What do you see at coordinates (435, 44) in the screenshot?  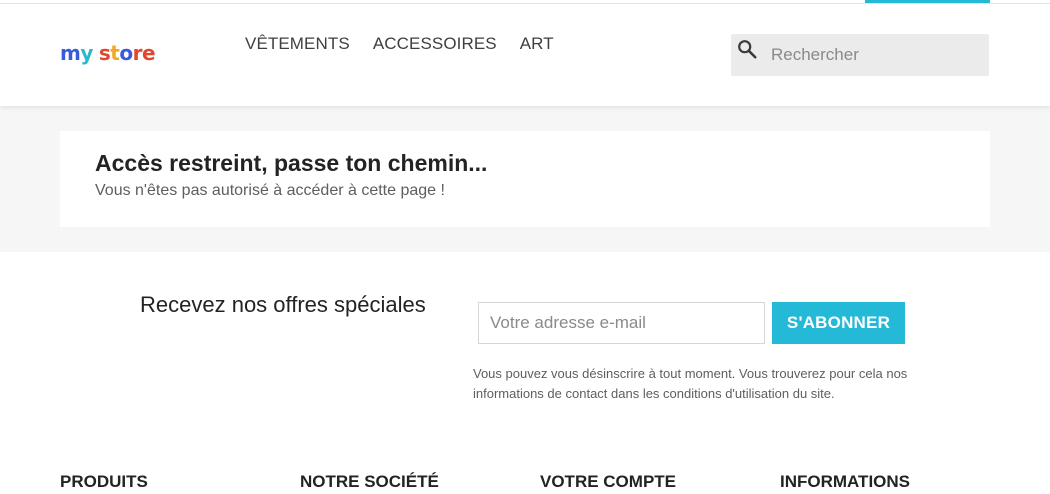 I see `nav-item-accessoires: ACCESSOIRES` at bounding box center [435, 44].